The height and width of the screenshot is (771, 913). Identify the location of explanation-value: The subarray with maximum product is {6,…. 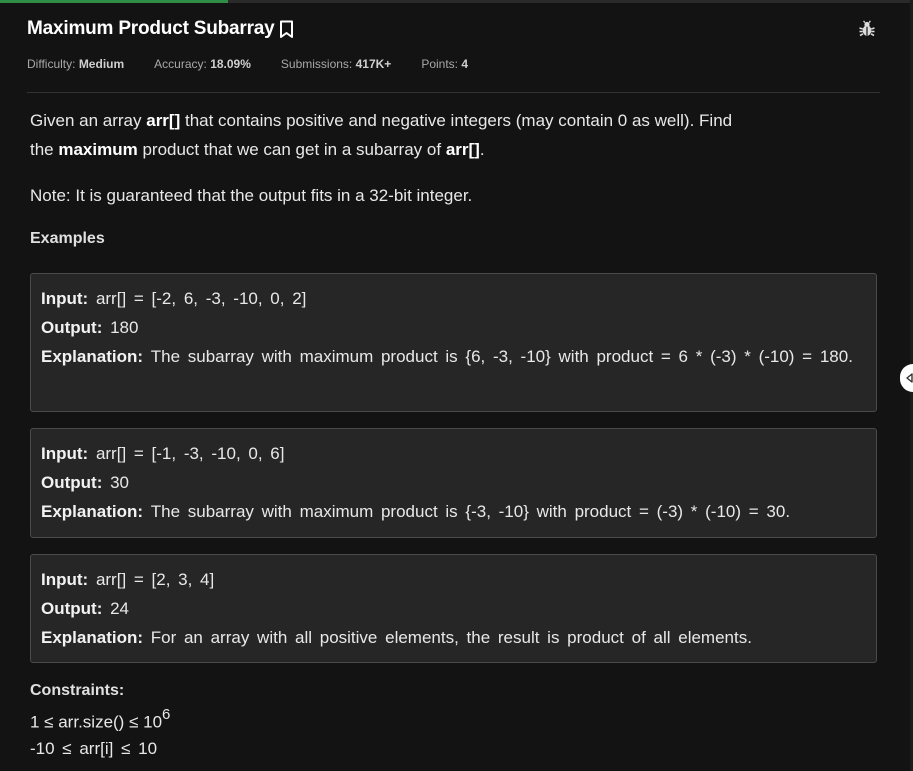
(501, 356).